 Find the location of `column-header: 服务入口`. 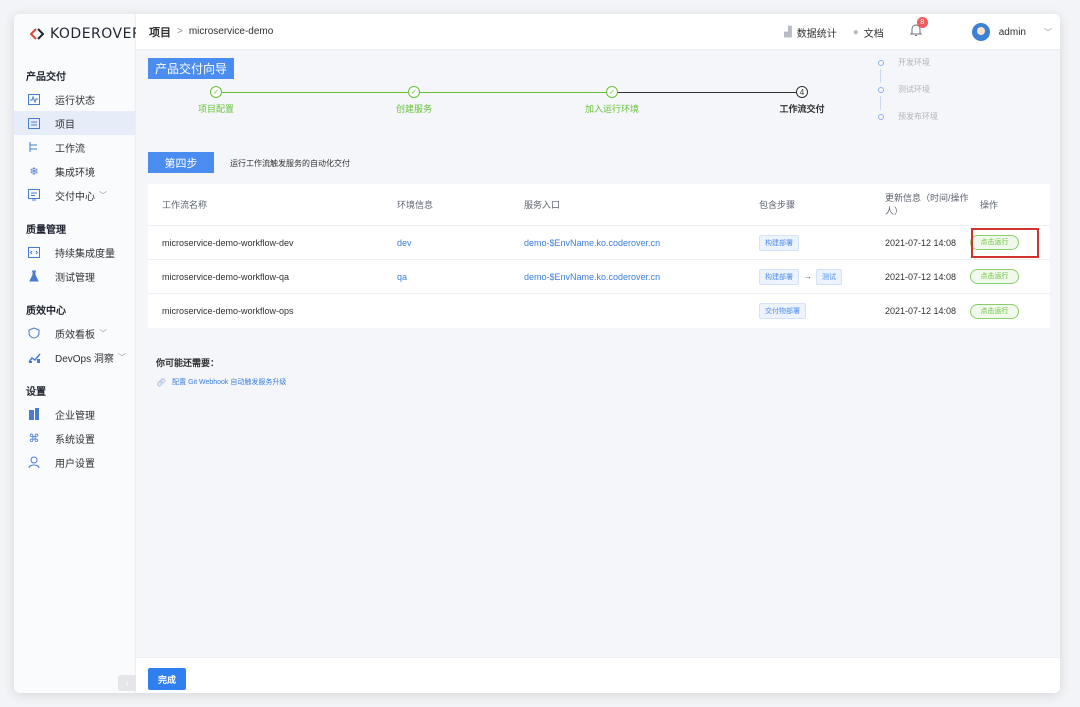

column-header: 服务入口 is located at coordinates (542, 205).